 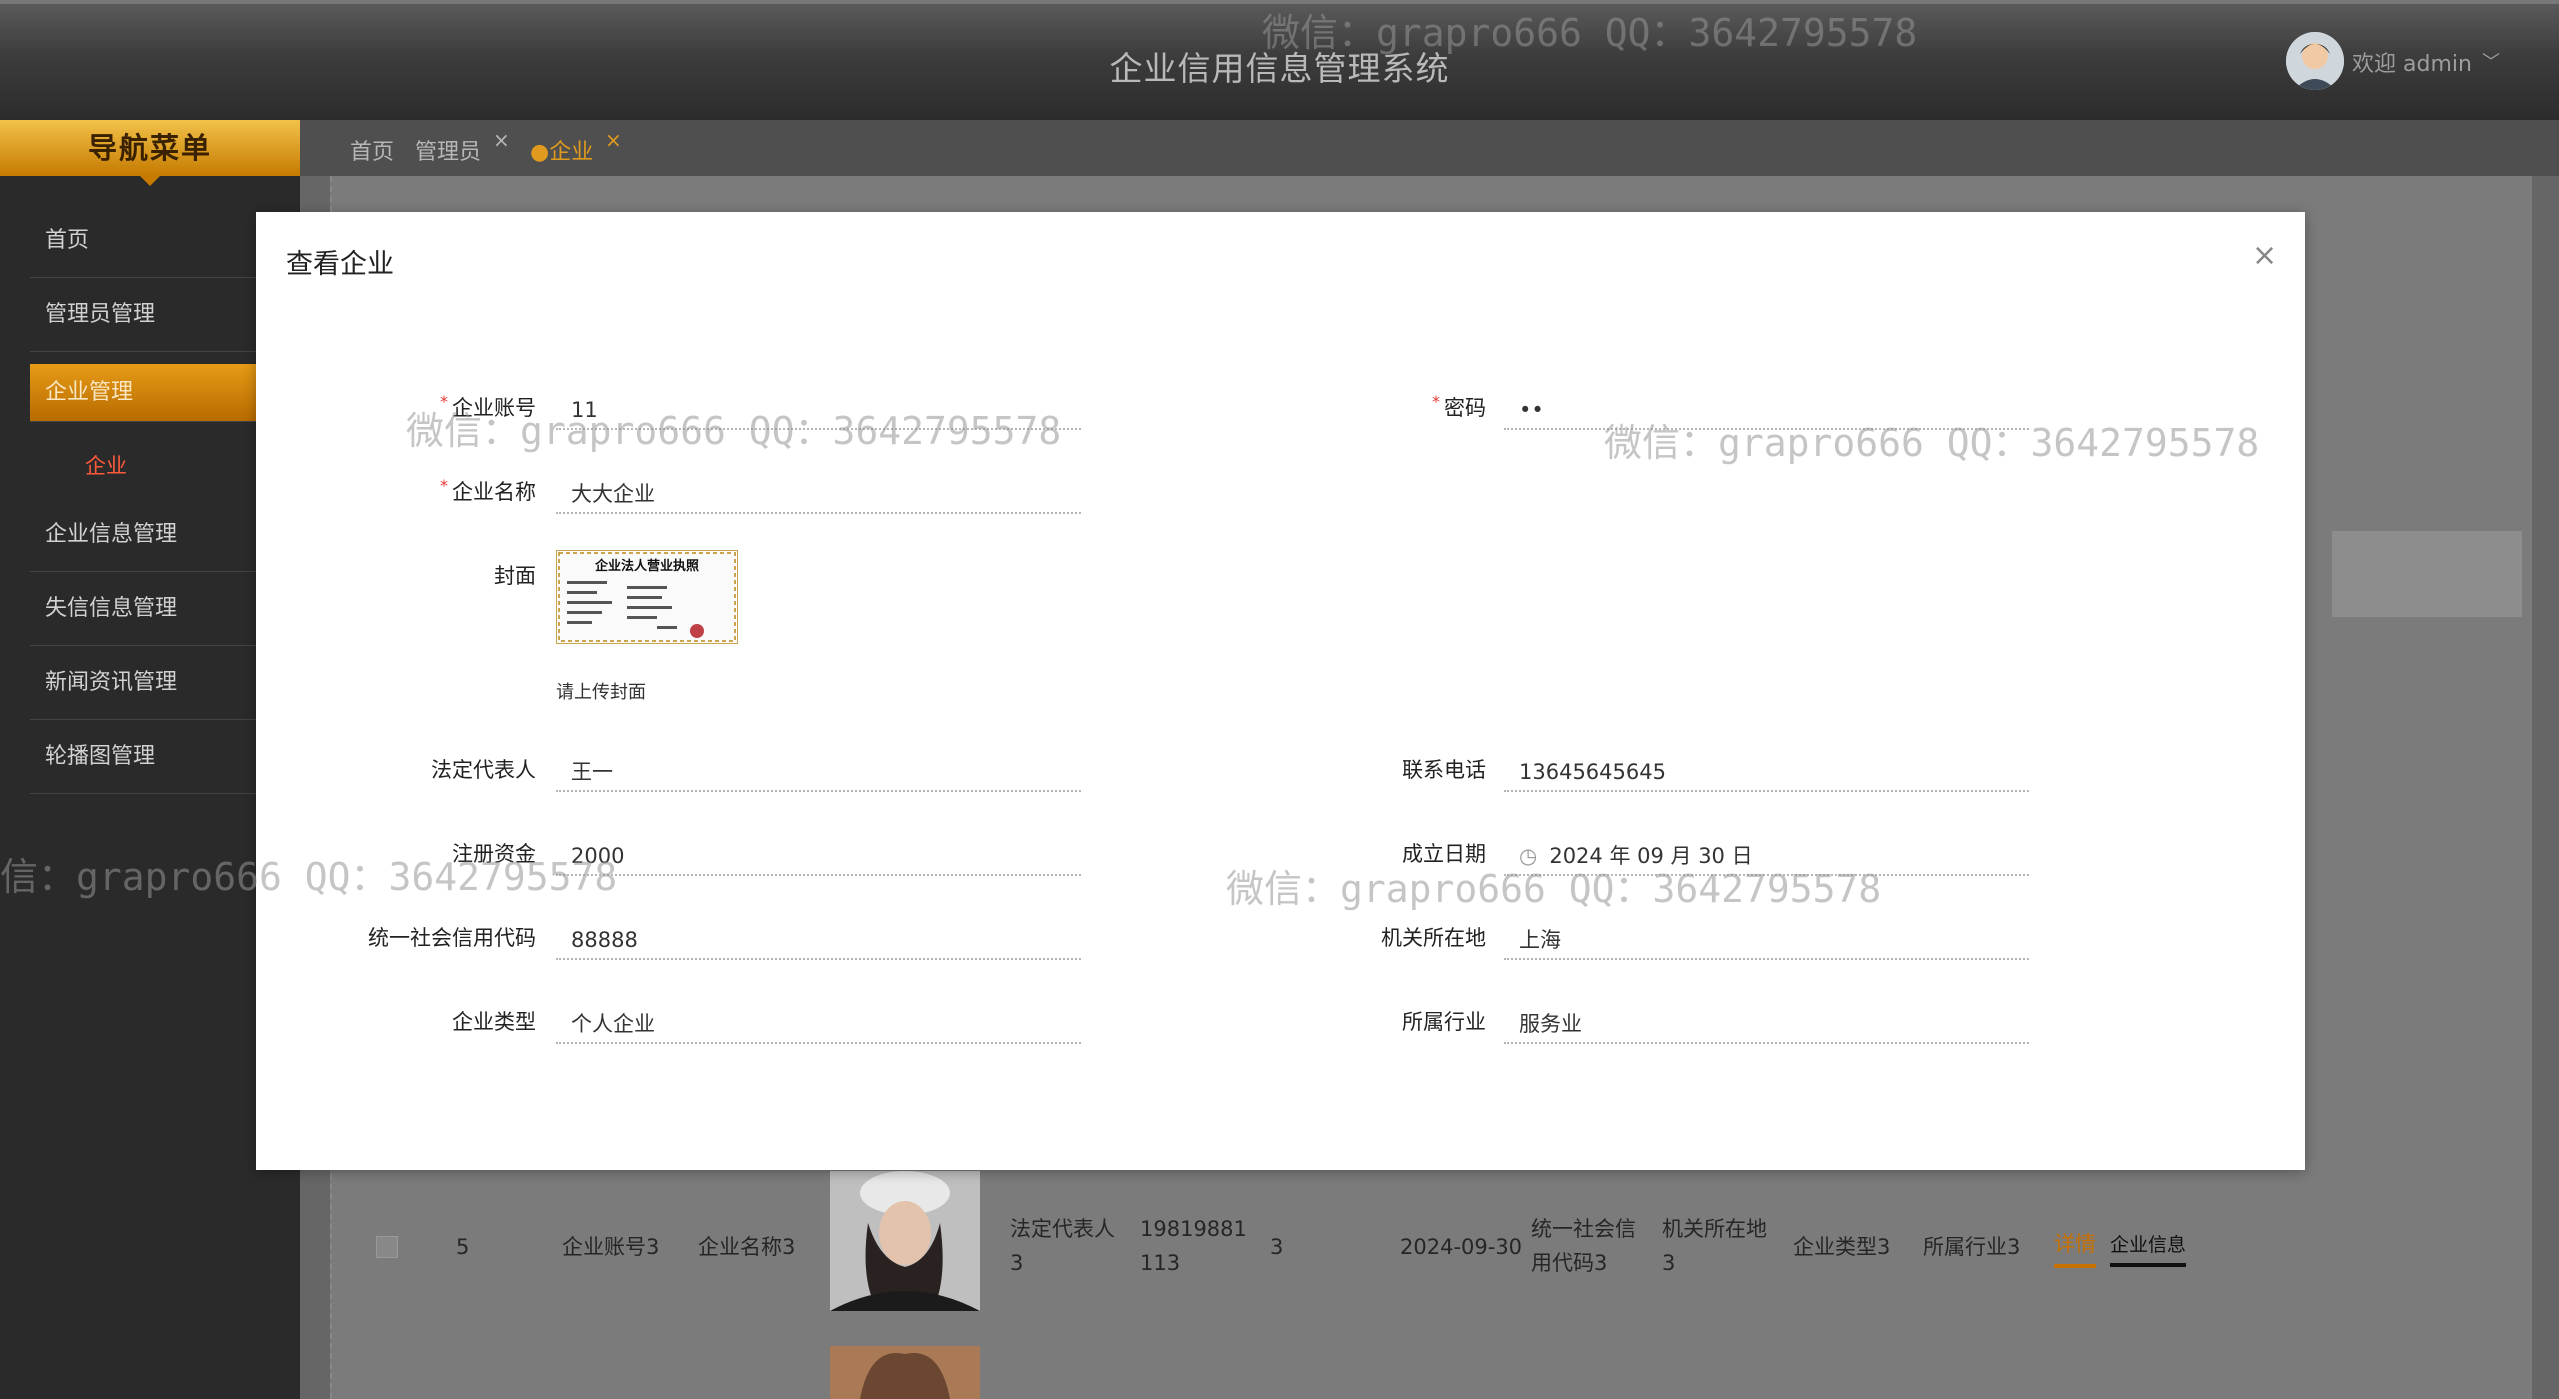 I want to click on name-field: 大大企业, so click(x=818, y=494).